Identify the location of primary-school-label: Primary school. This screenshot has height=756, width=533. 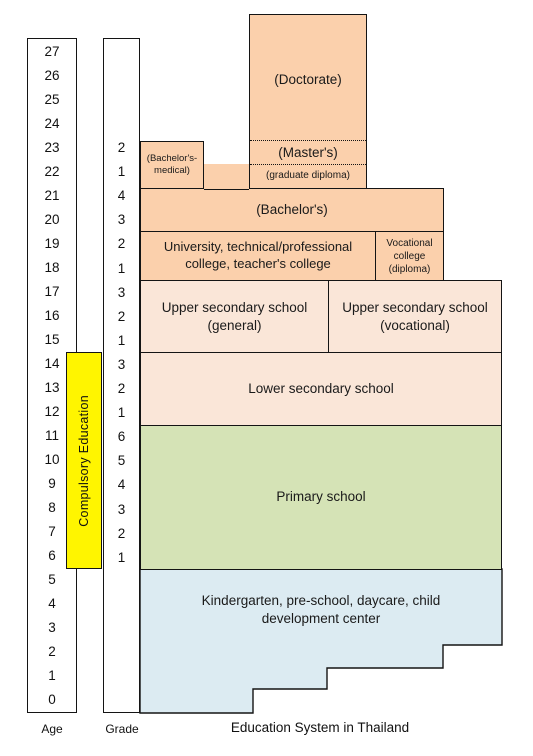
(321, 497).